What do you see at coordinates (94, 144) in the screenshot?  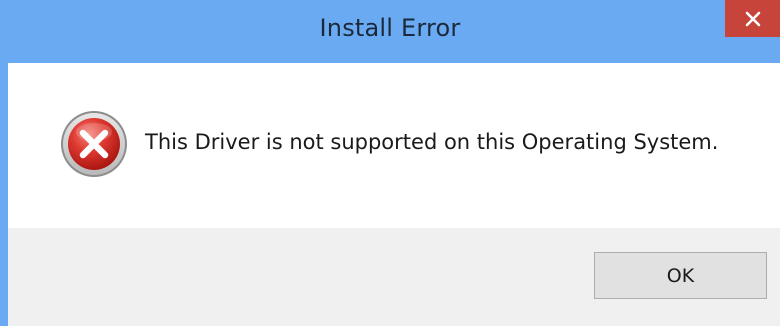 I see `error-icon` at bounding box center [94, 144].